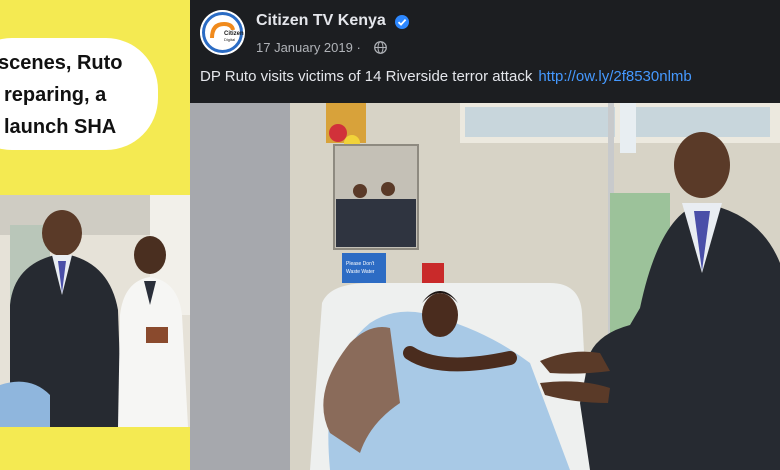  Describe the element at coordinates (308, 47) in the screenshot. I see `post-timestamp: 17 January 2019 ·` at that location.